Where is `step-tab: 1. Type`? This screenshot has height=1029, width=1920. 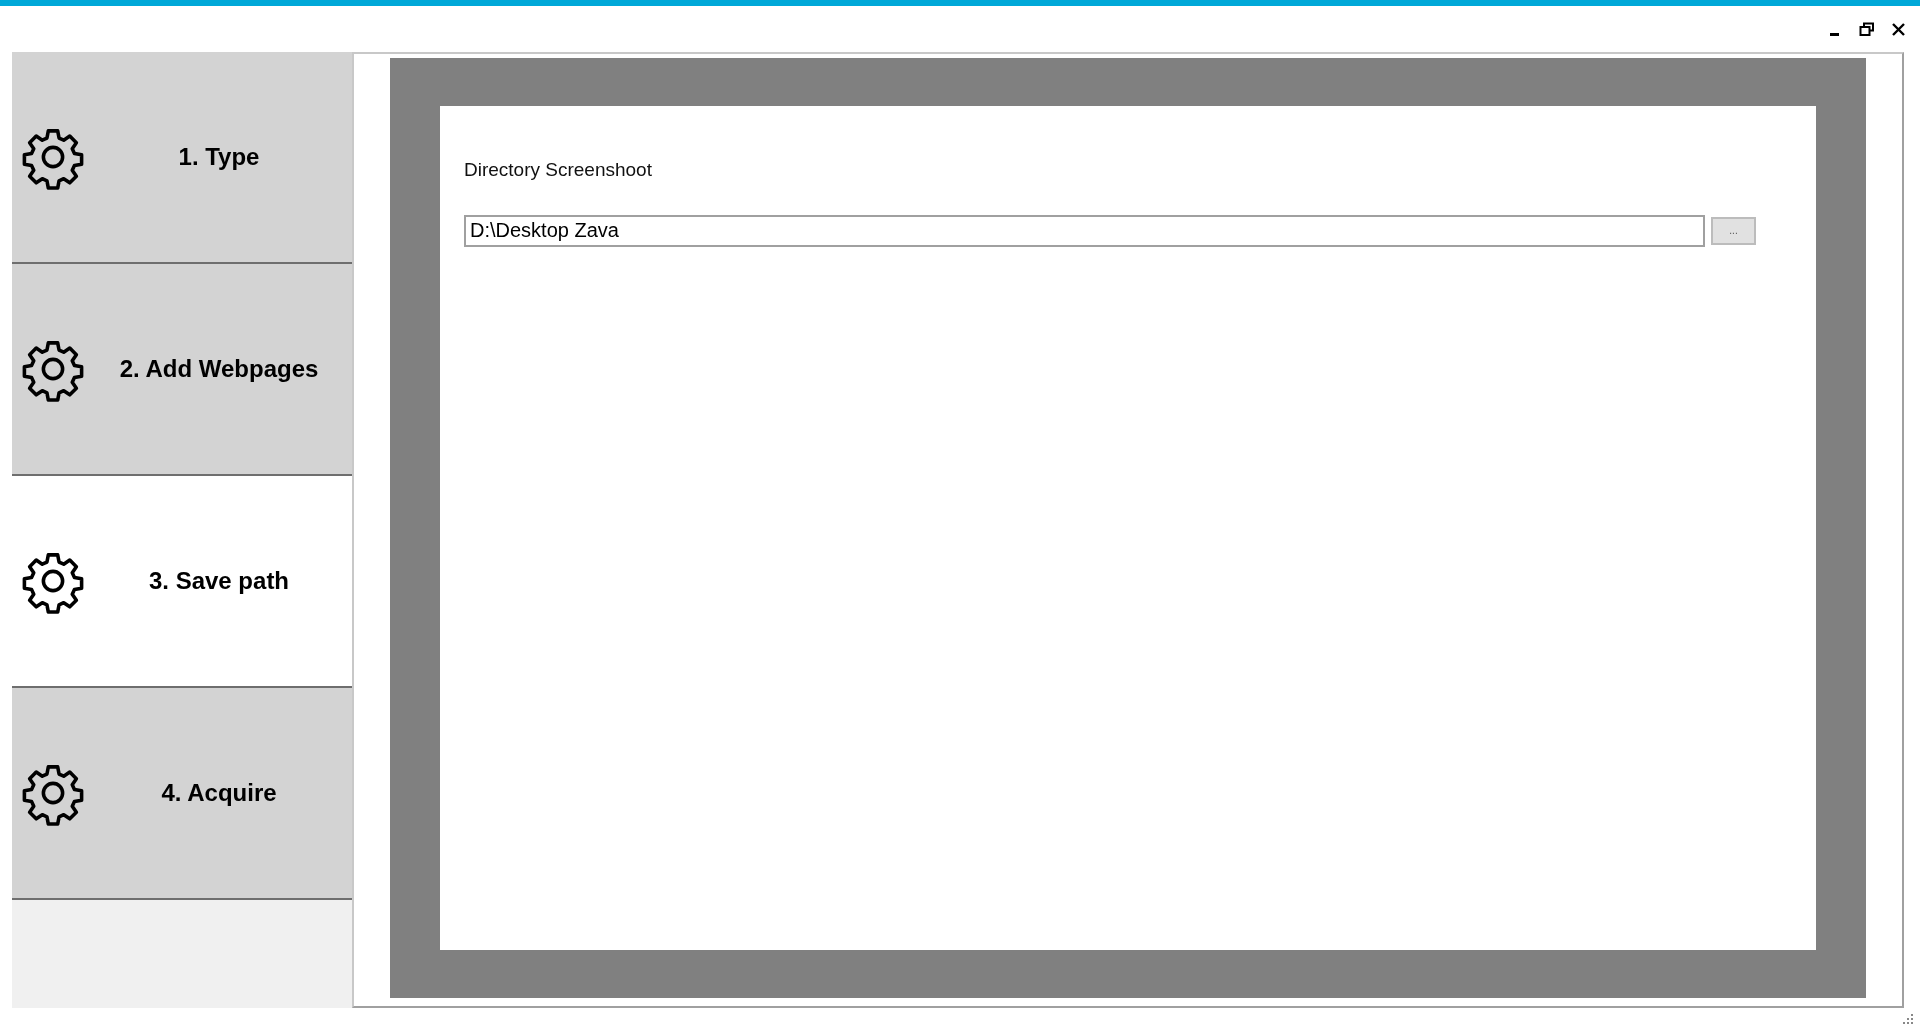 step-tab: 1. Type is located at coordinates (182, 158).